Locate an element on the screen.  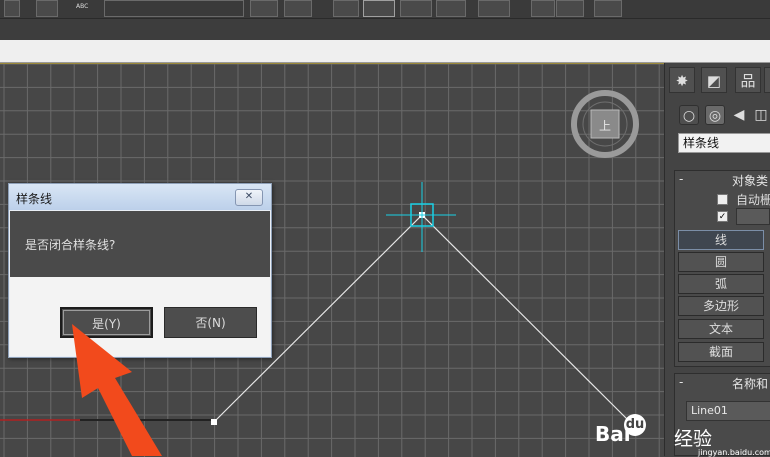
check-icon: ✓ is located at coordinates (722, 217).